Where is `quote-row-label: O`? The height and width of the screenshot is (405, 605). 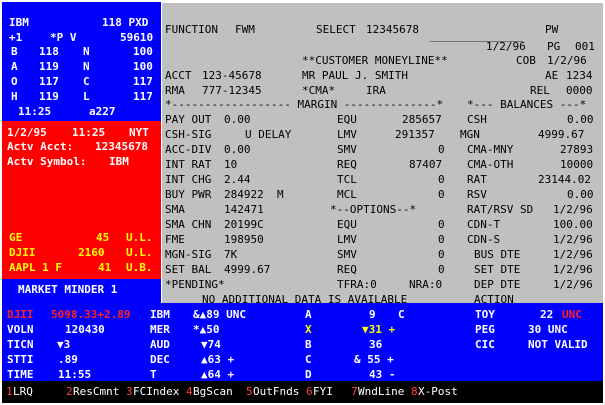
quote-row-label: O is located at coordinates (14, 81).